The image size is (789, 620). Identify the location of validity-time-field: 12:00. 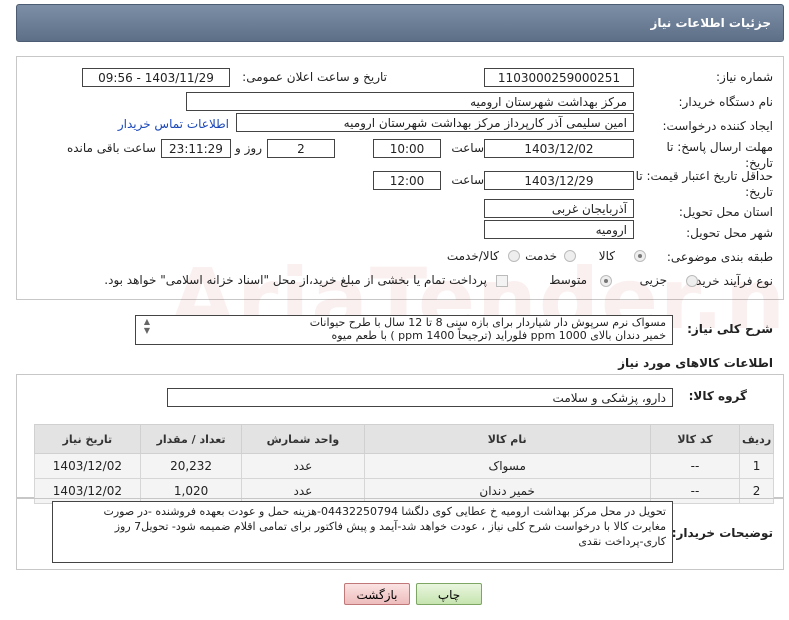
(407, 180).